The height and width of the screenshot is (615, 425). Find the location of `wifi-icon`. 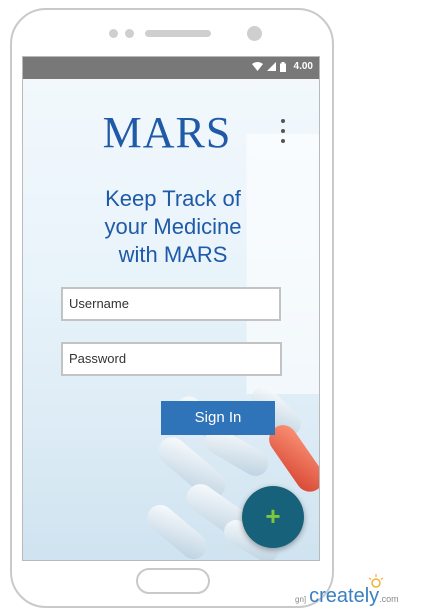

wifi-icon is located at coordinates (257, 66).